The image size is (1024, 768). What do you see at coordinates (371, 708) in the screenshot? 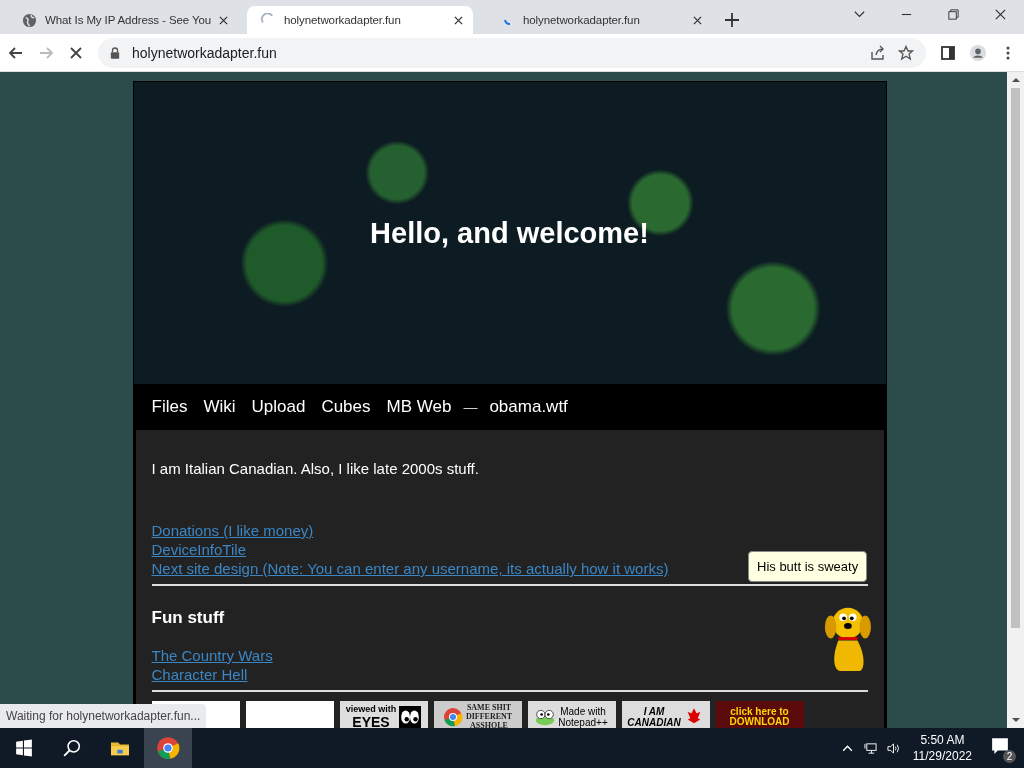
I see `badge-text: viewed with` at bounding box center [371, 708].